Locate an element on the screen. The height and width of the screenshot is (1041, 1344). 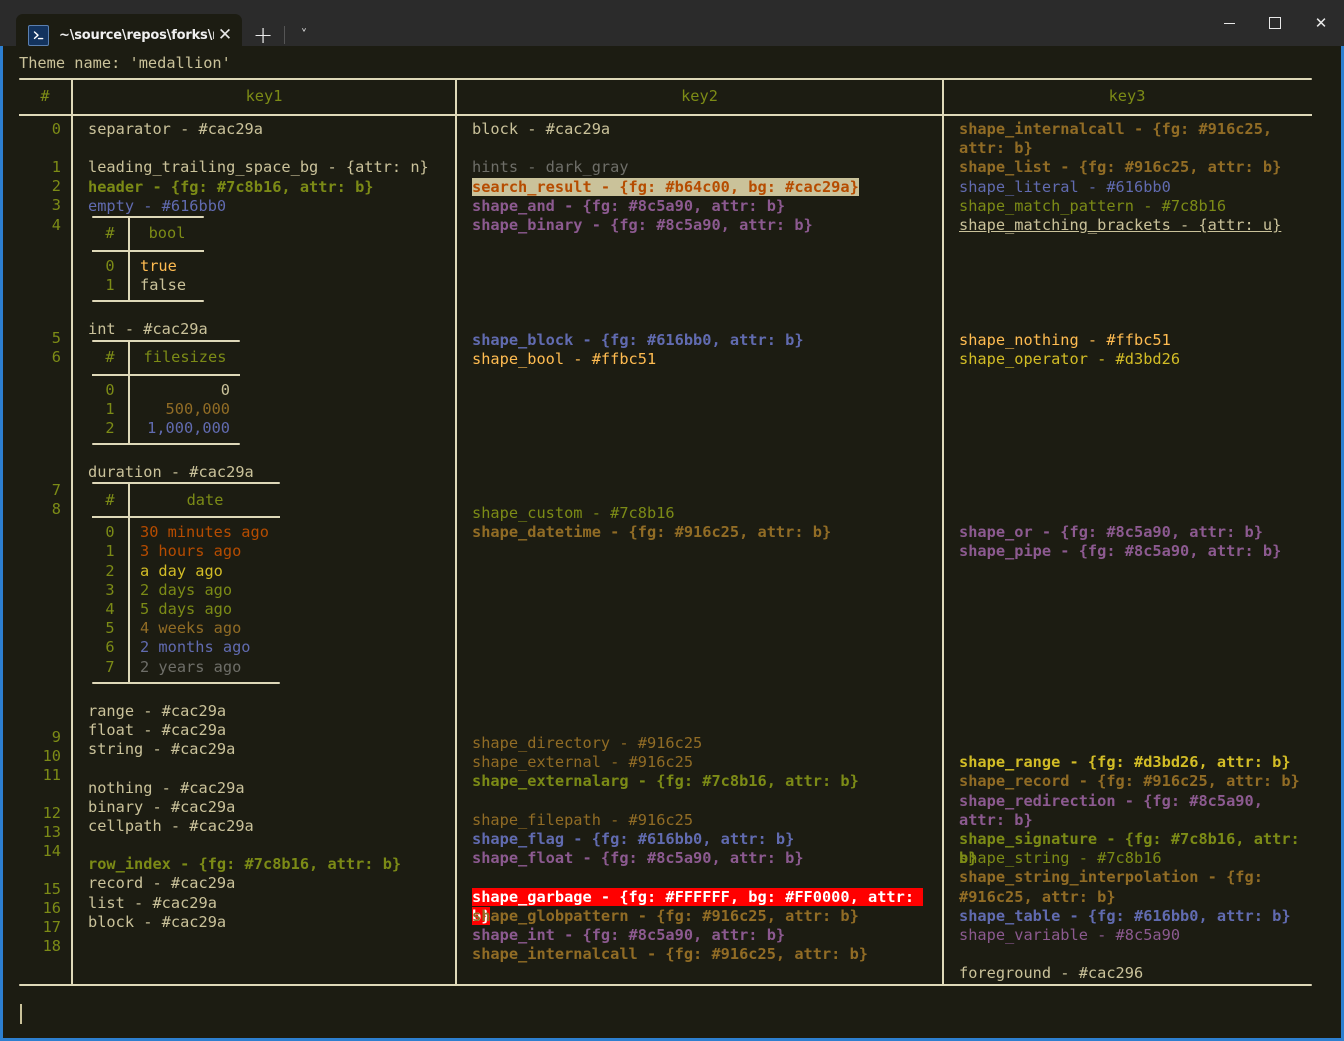
subtable-row-index: 5 is located at coordinates (110, 628).